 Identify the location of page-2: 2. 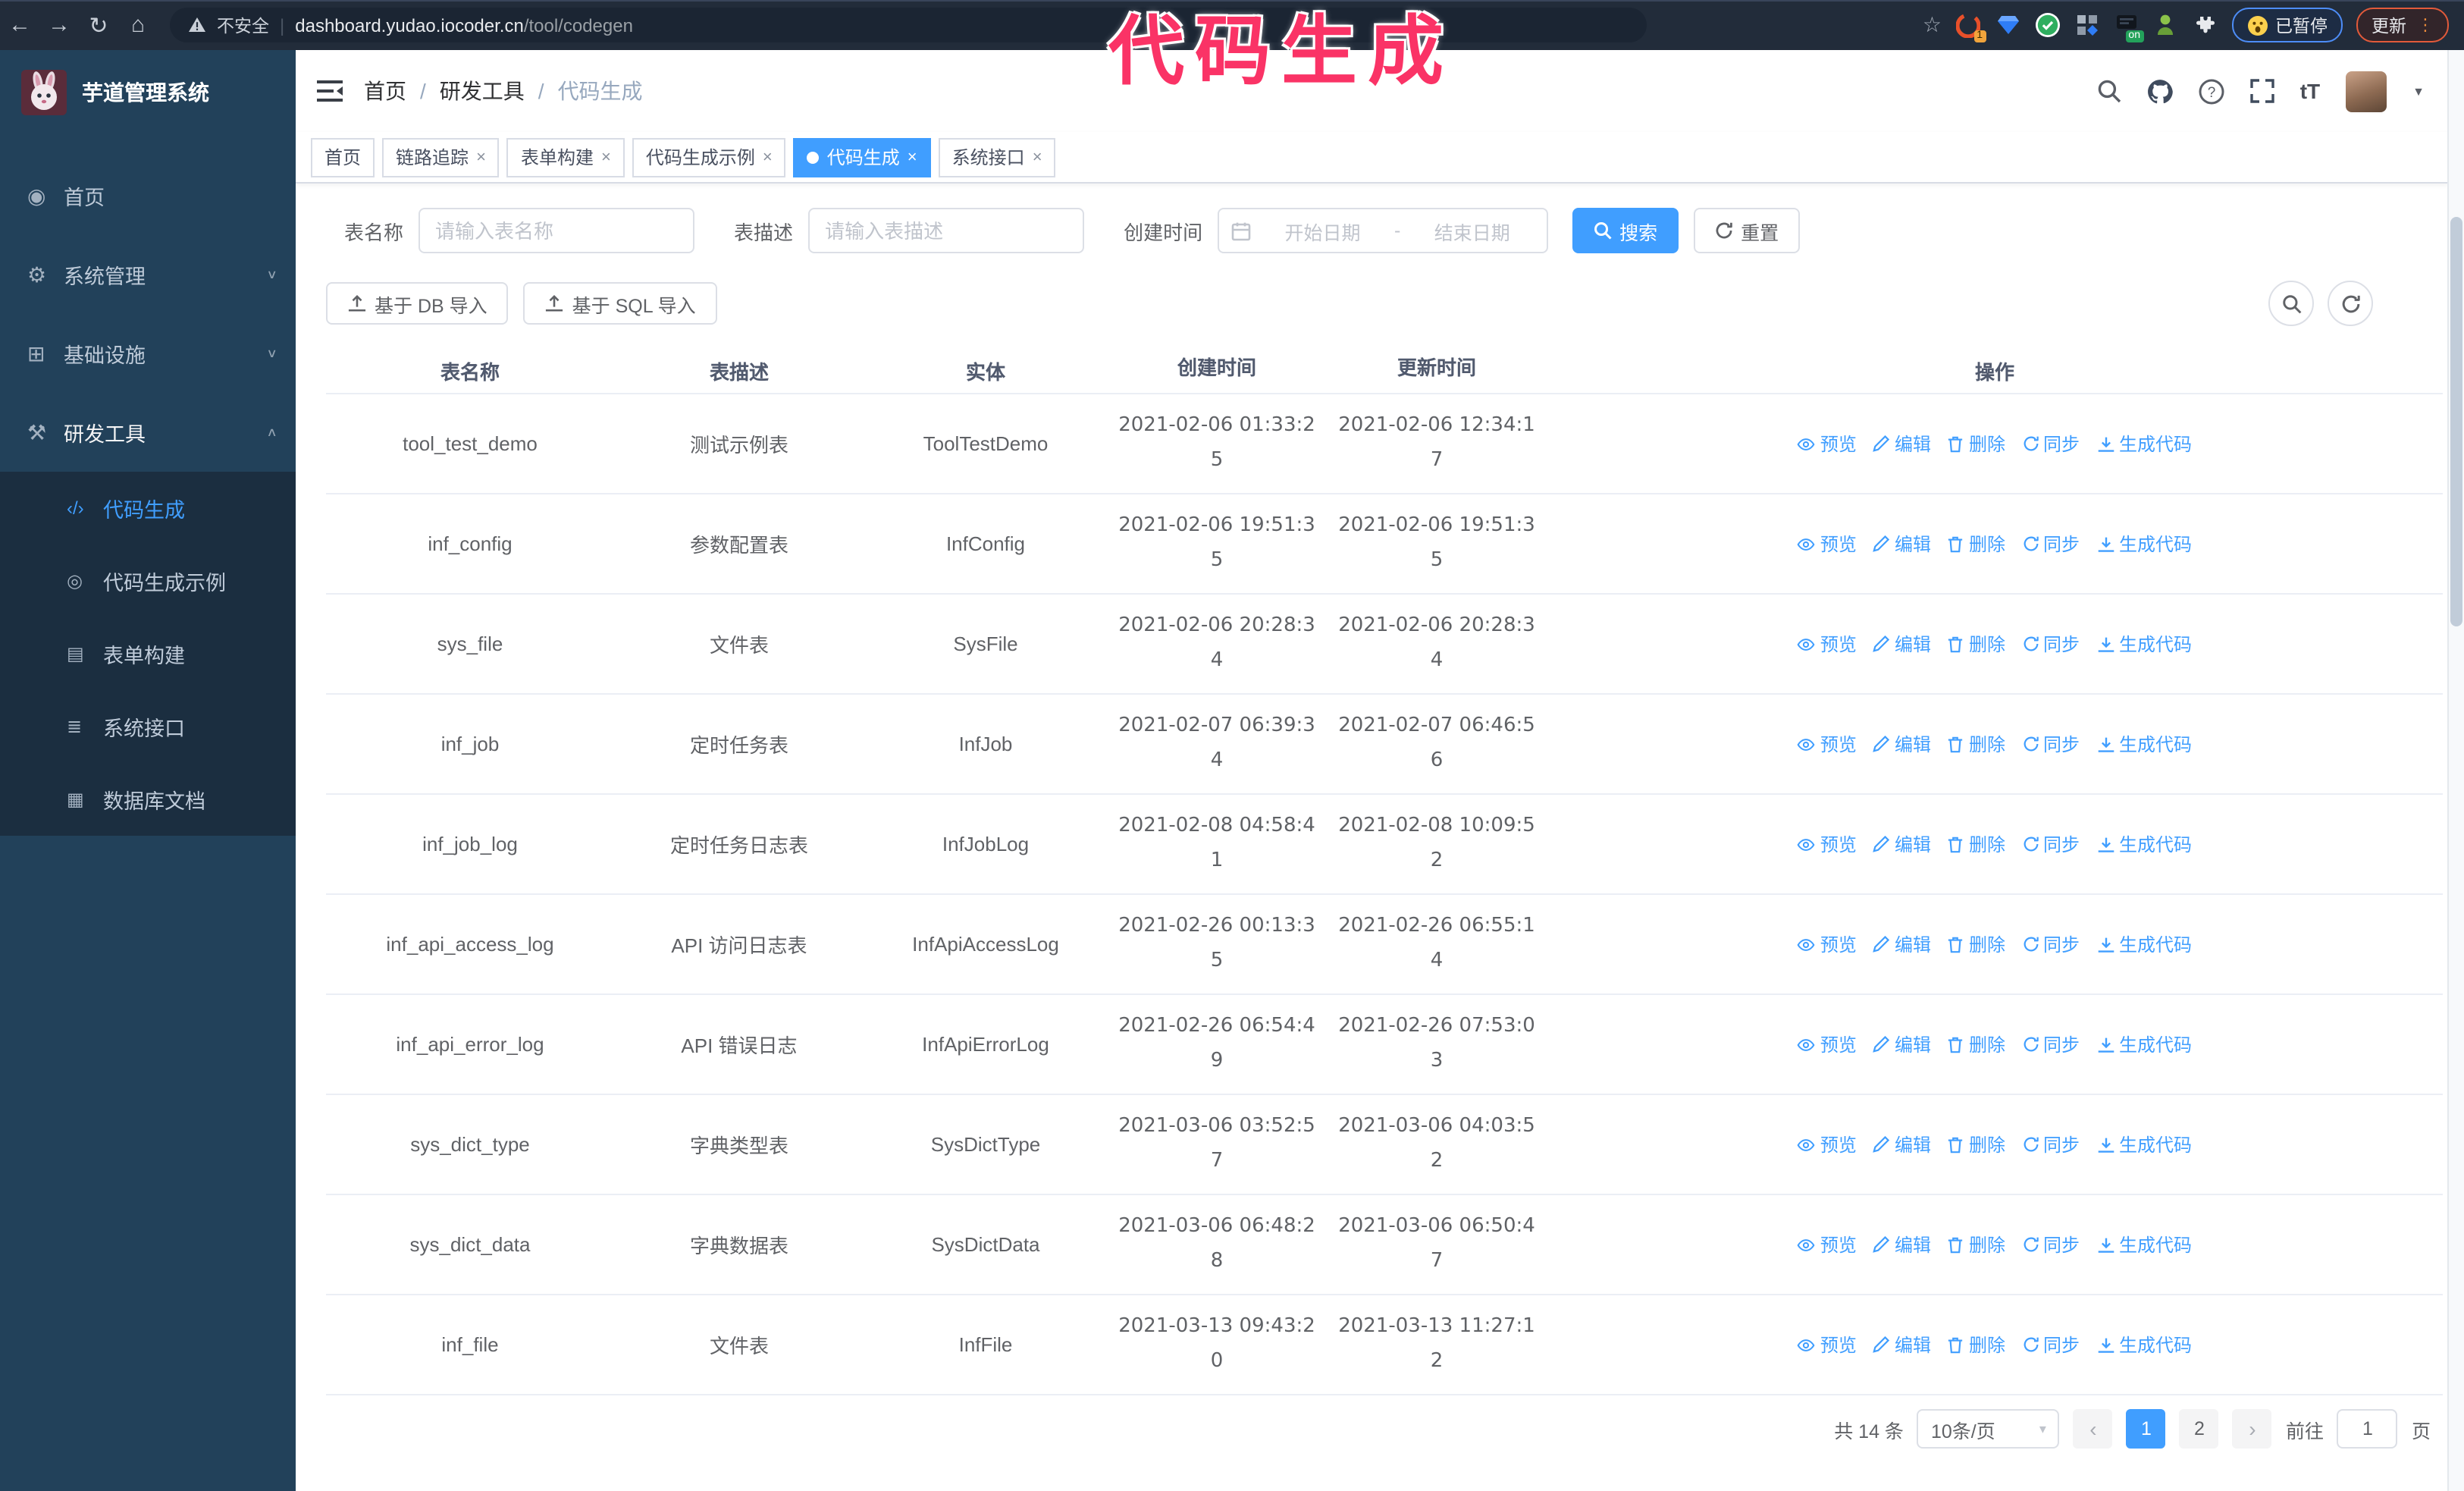
(2199, 1429).